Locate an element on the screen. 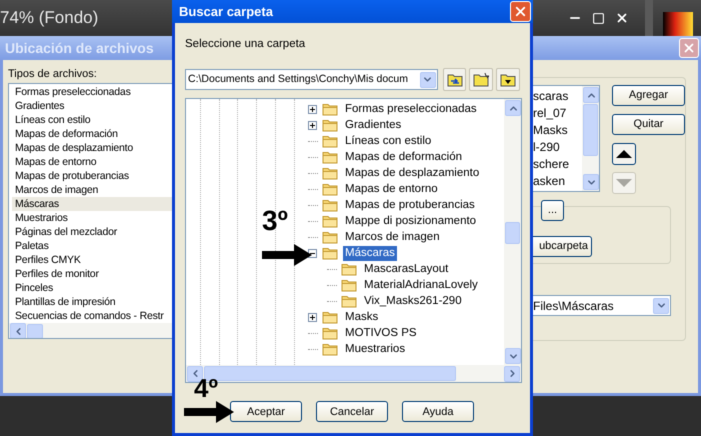 The width and height of the screenshot is (701, 436). list-item: Gradientes is located at coordinates (92, 106).